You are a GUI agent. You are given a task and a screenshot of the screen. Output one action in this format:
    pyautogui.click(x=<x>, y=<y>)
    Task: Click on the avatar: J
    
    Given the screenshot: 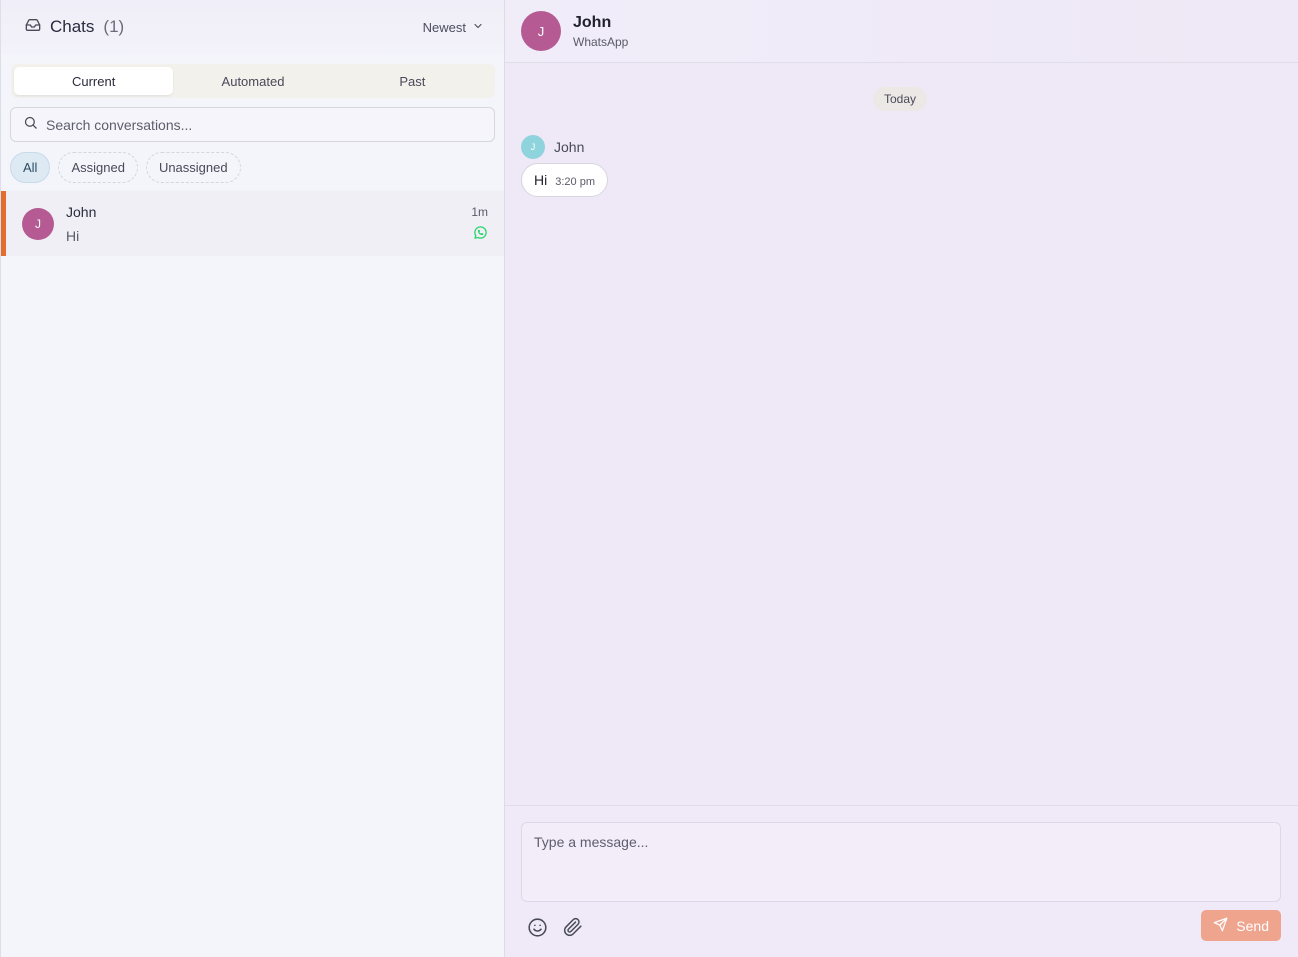 What is the action you would take?
    pyautogui.click(x=38, y=223)
    